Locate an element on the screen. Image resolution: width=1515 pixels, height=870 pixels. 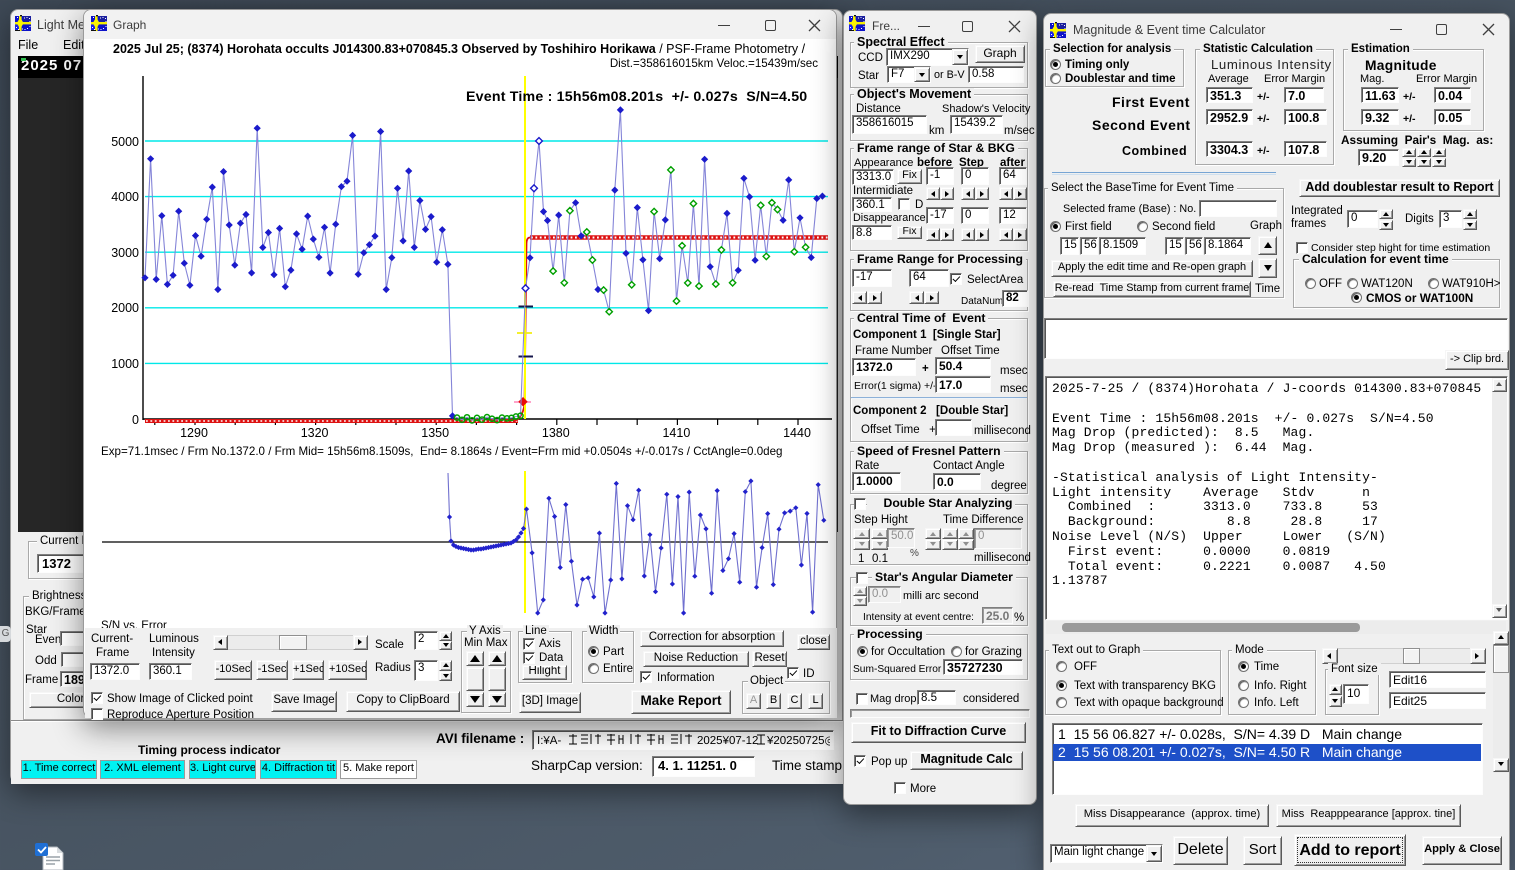
svg-text: I:¥A- is located at coordinates (549, 741).